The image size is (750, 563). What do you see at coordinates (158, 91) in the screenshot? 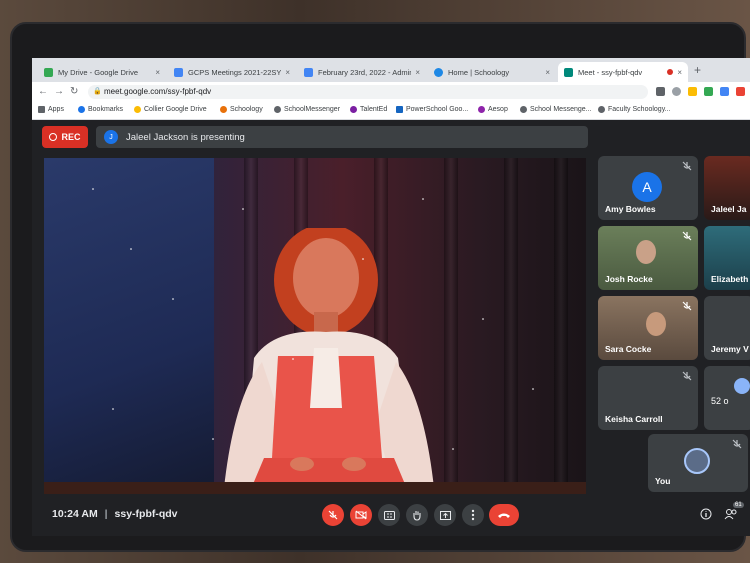
I see `url-text: meet.google.com/ssy-fpbf-qdv` at bounding box center [158, 91].